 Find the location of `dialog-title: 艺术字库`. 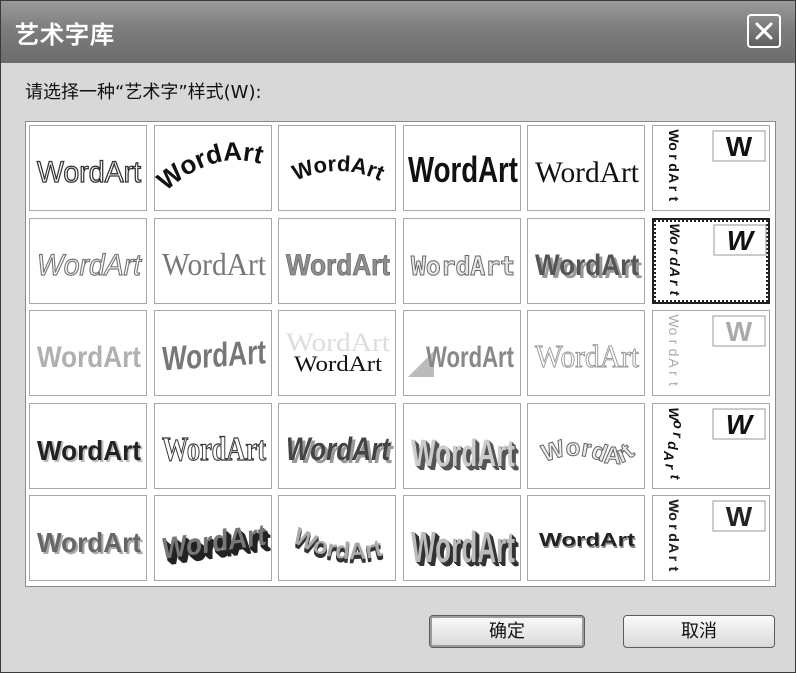

dialog-title: 艺术字库 is located at coordinates (65, 35).